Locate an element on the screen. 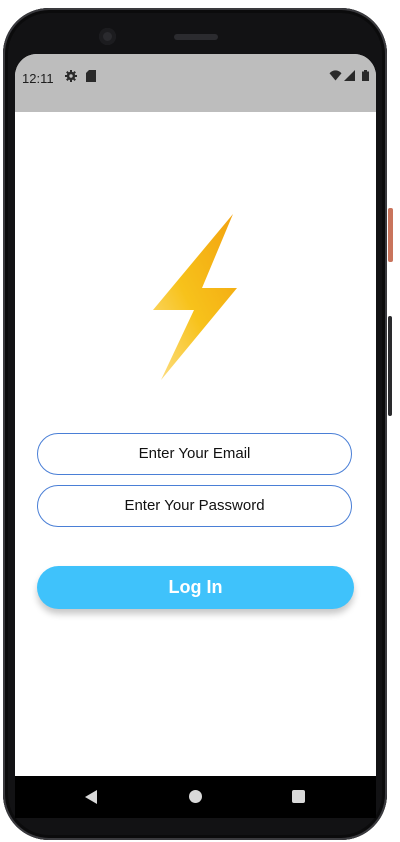 The image size is (400, 842). email-input: Enter Your Email is located at coordinates (194, 454).